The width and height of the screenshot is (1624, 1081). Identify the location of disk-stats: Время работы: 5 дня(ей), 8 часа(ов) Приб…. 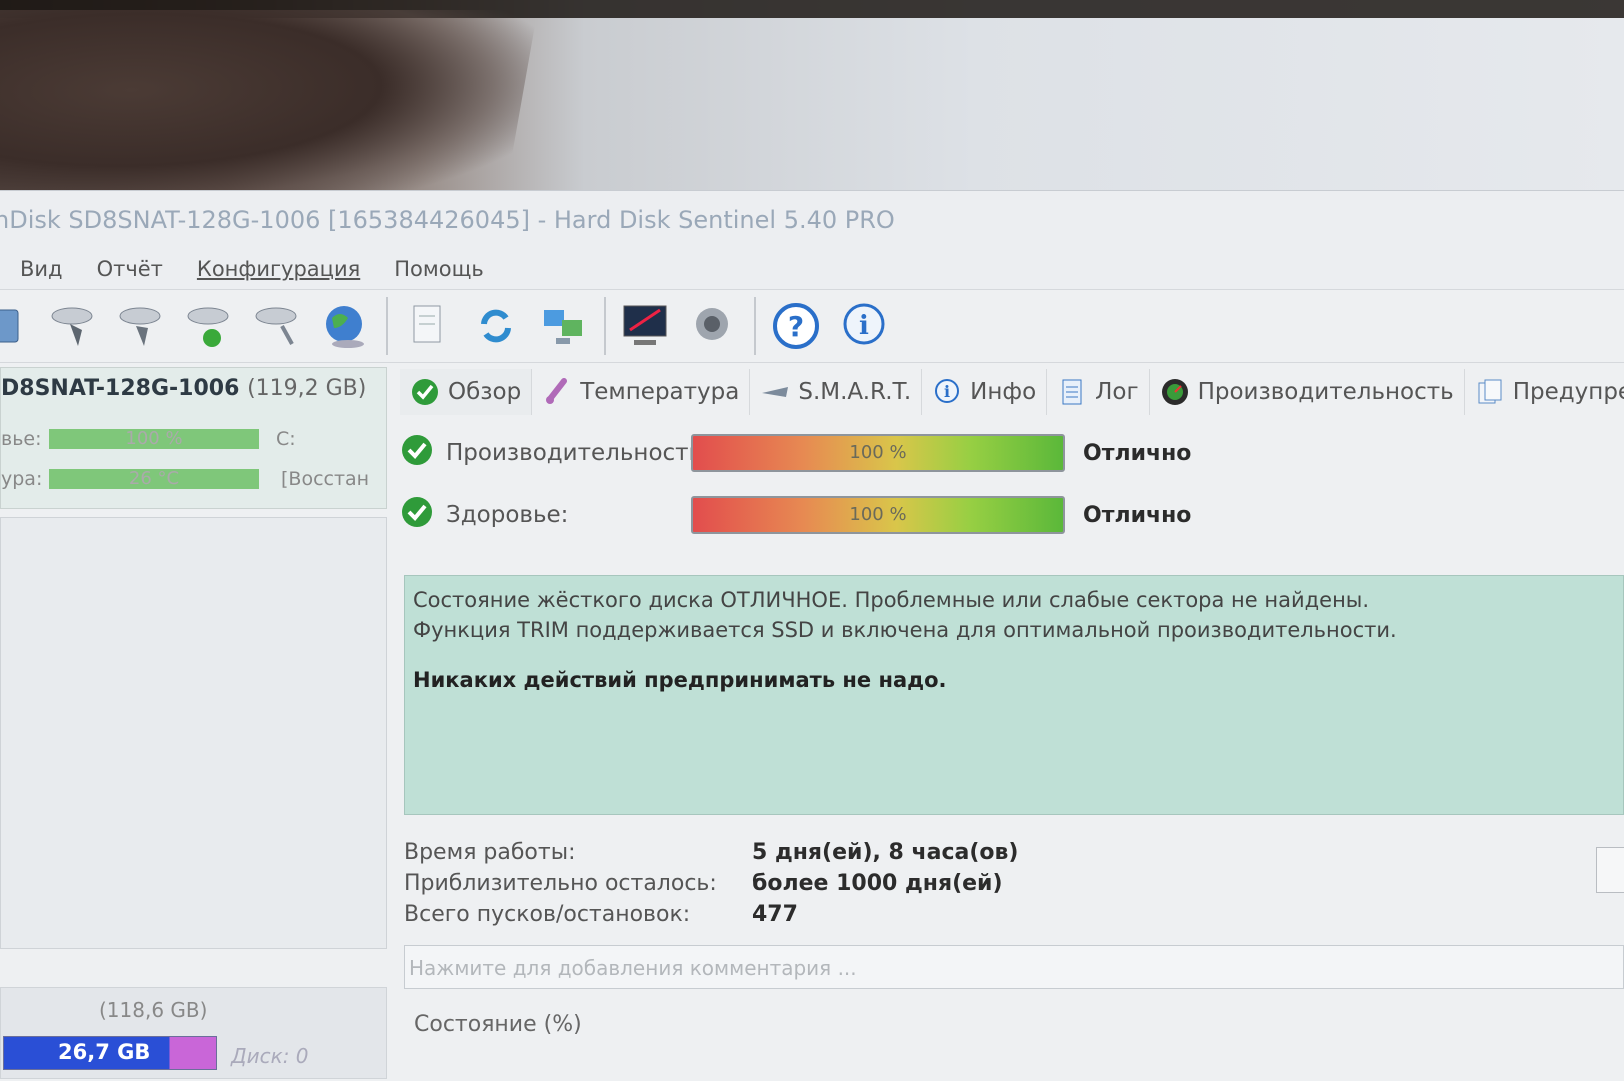
(711, 883).